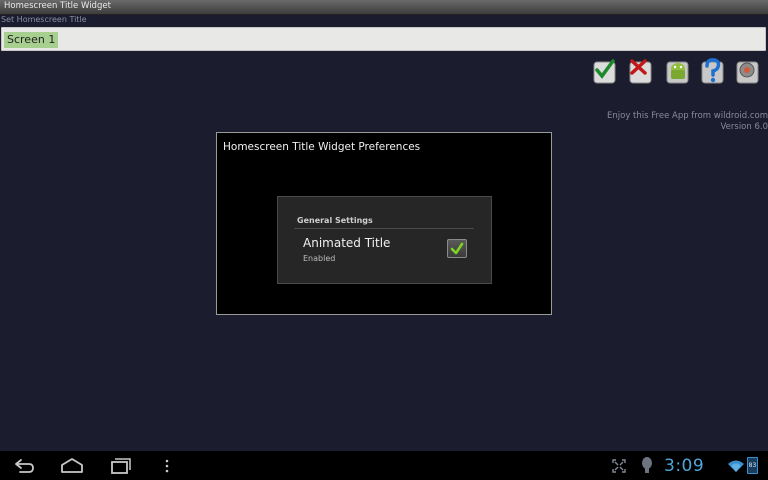  I want to click on app-title-bar: Homescreen Title Widget, so click(384, 7).